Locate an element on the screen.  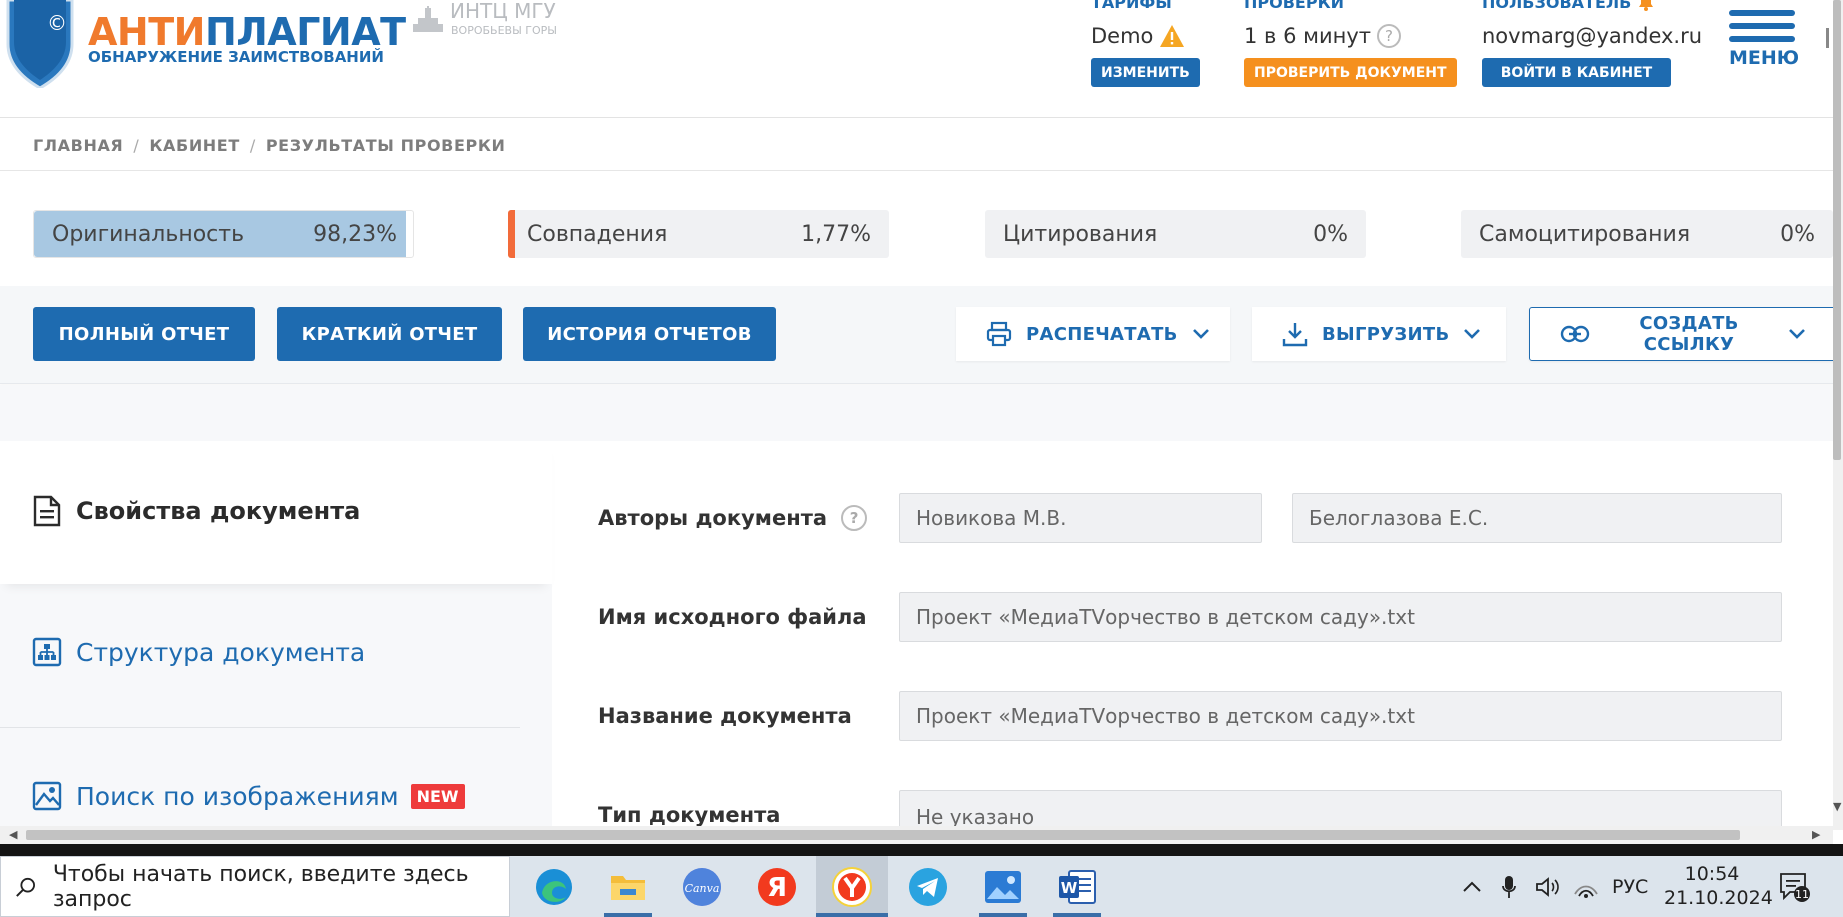
cut-off-element is located at coordinates (1827, 38).